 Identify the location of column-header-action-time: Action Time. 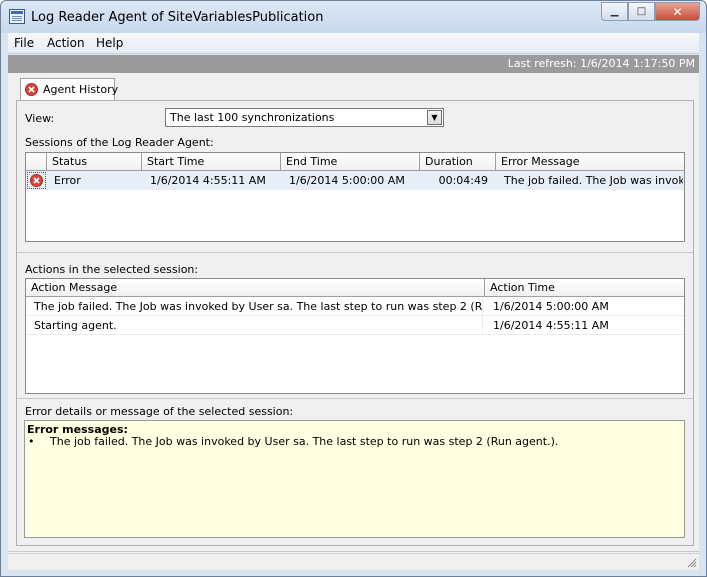
(584, 288).